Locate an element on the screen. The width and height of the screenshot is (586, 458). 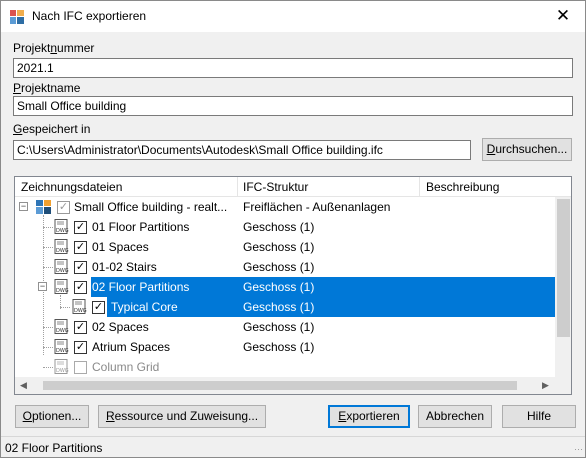
row-name: 02 Spaces is located at coordinates (120, 327).